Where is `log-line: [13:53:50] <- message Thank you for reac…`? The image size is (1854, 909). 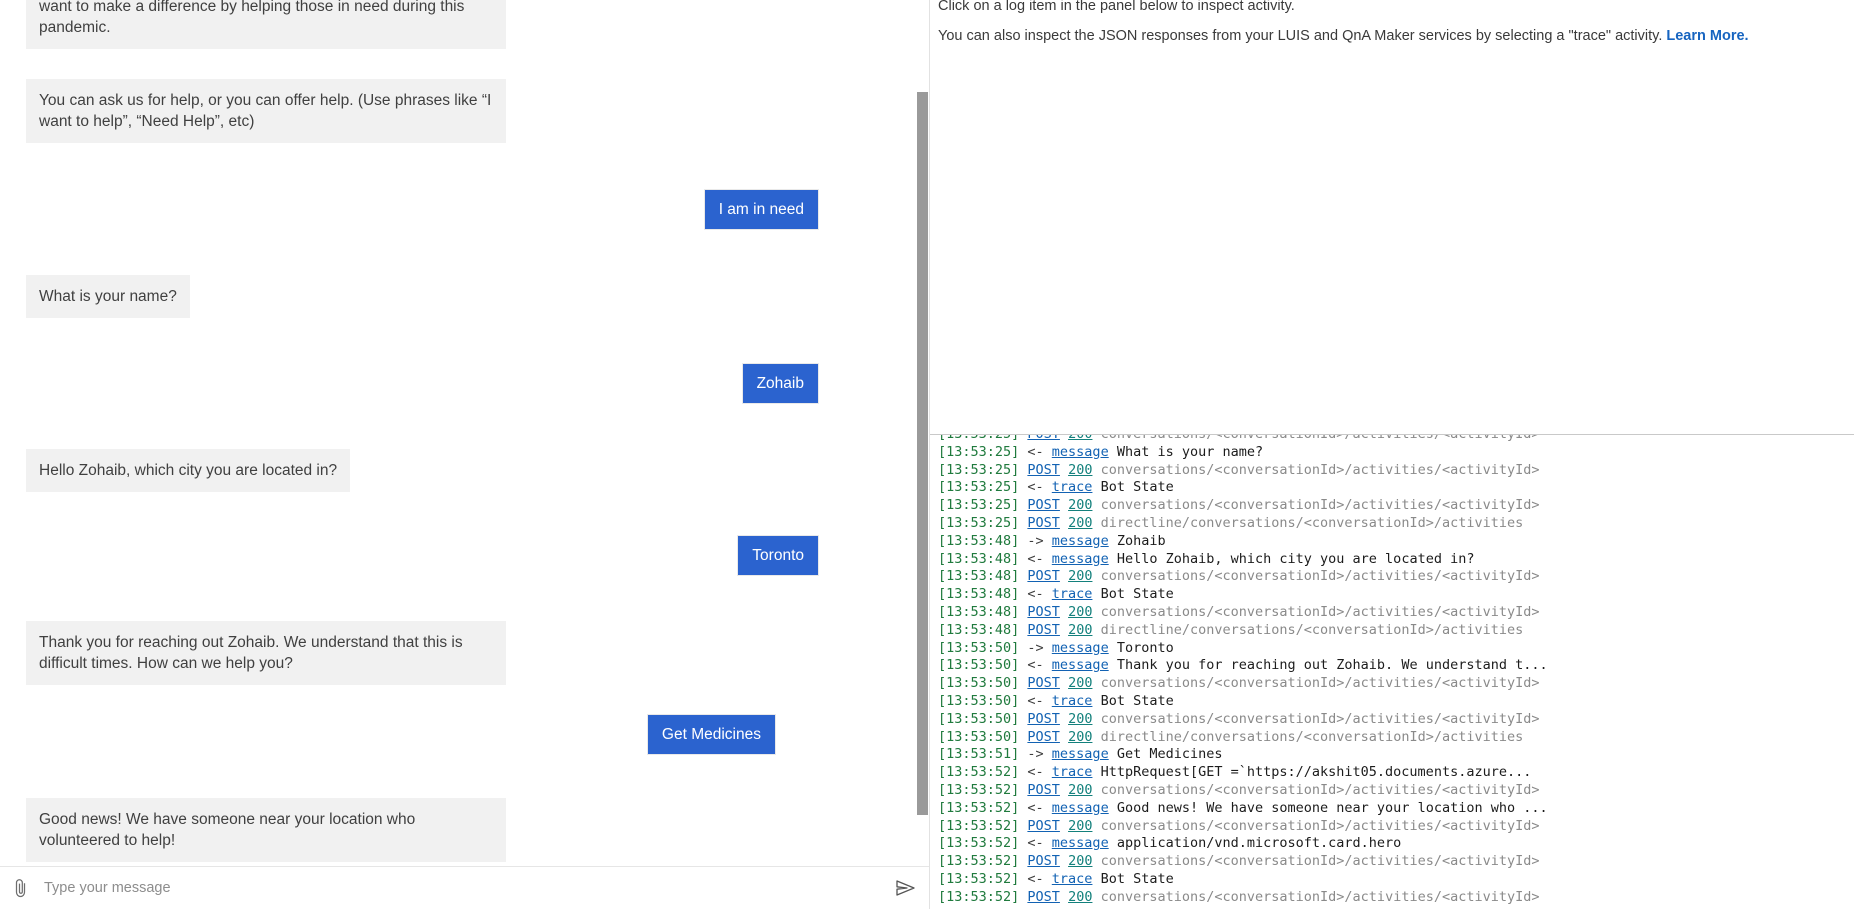
log-line: [13:53:50] <- message Thank you for reac… is located at coordinates (1396, 666).